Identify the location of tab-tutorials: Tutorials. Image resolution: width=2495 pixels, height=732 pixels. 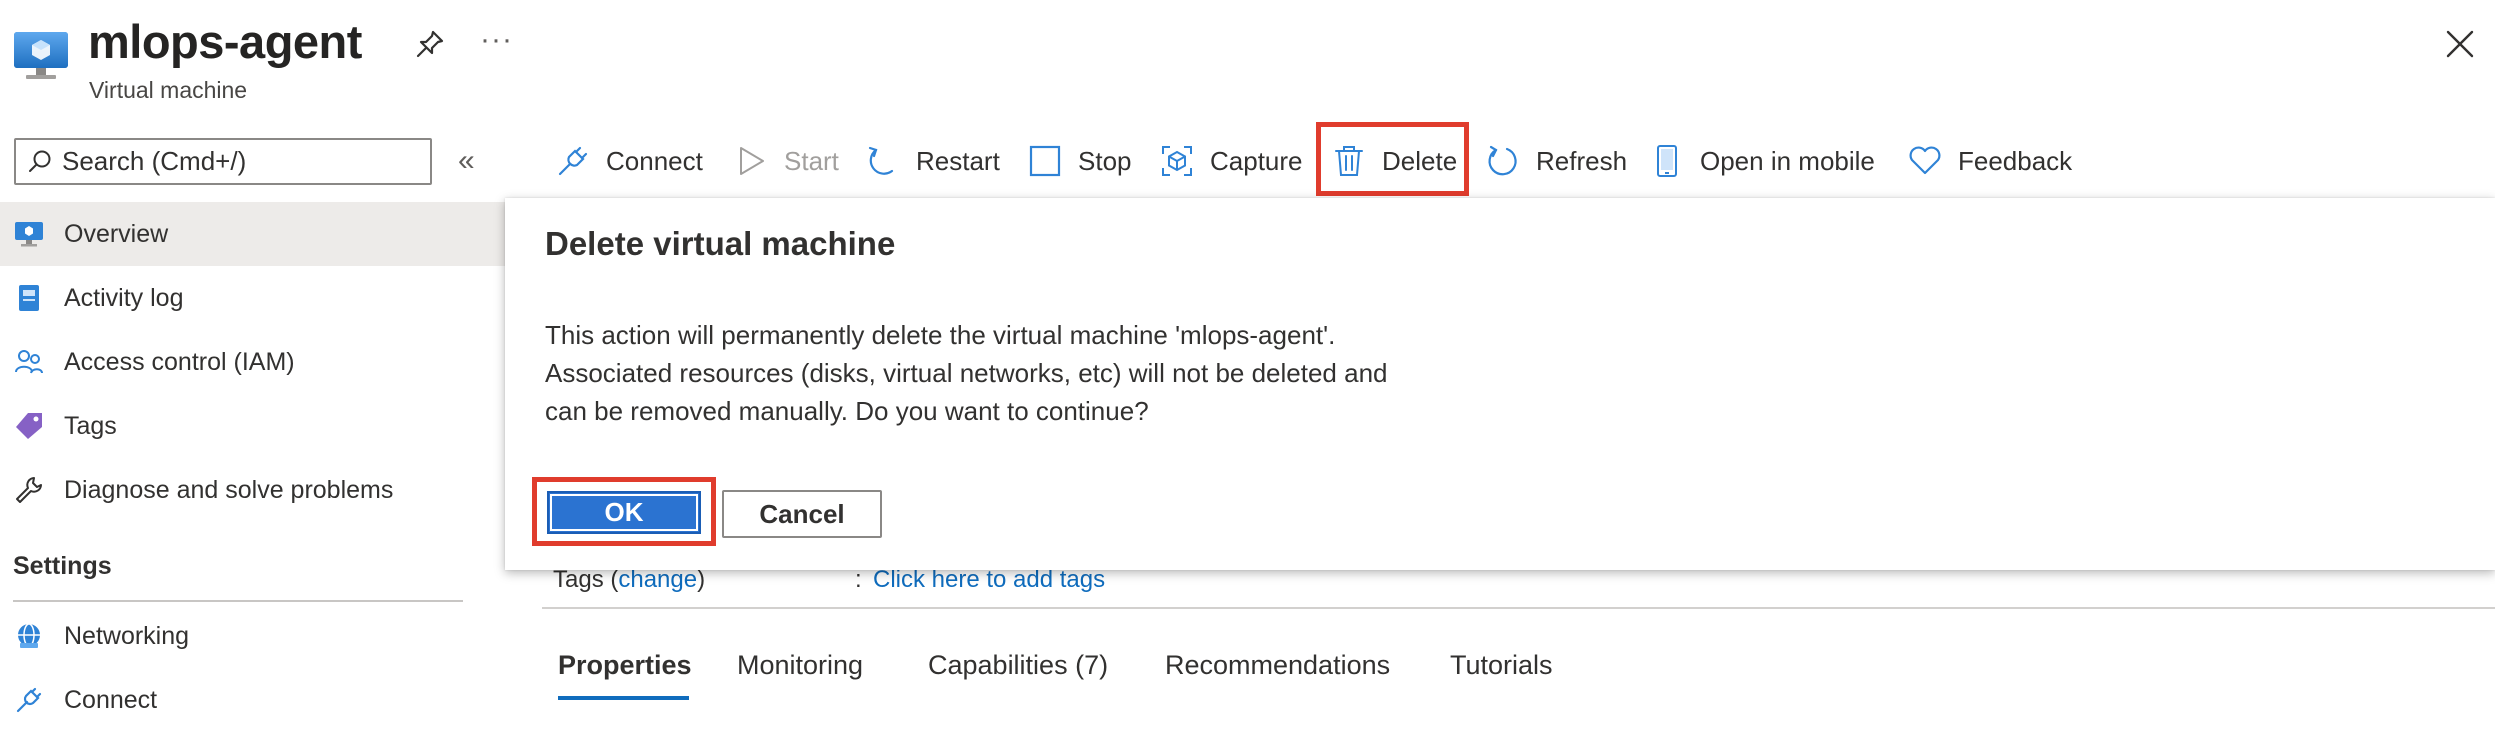
(1501, 665).